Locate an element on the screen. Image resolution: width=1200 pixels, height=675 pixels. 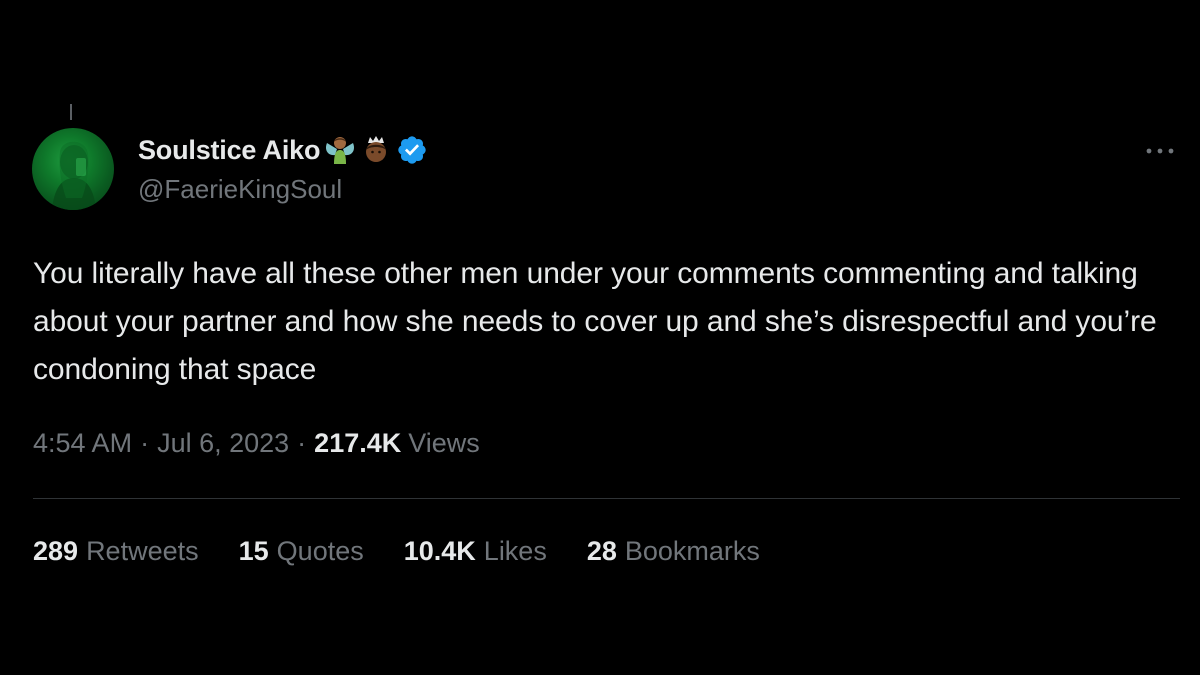
more-options-button is located at coordinates (1160, 151).